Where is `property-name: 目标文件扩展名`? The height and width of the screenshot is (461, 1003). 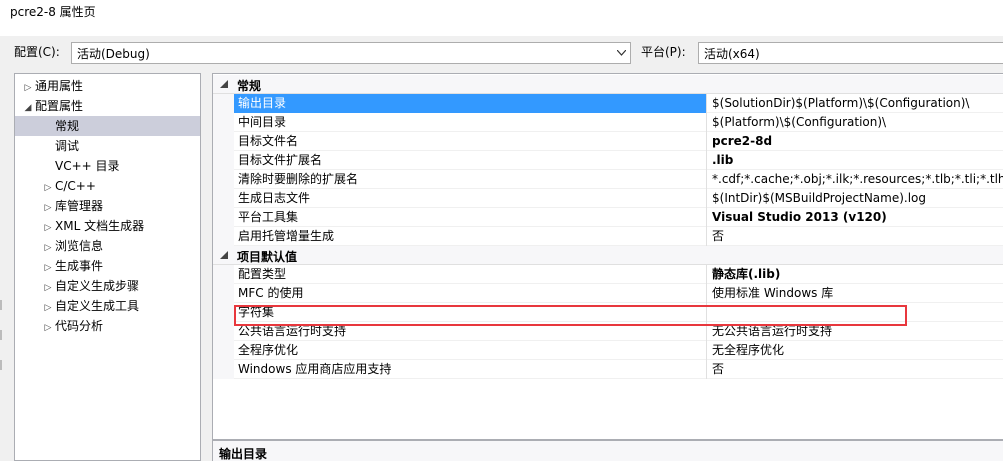
property-name: 目标文件扩展名 is located at coordinates (470, 160).